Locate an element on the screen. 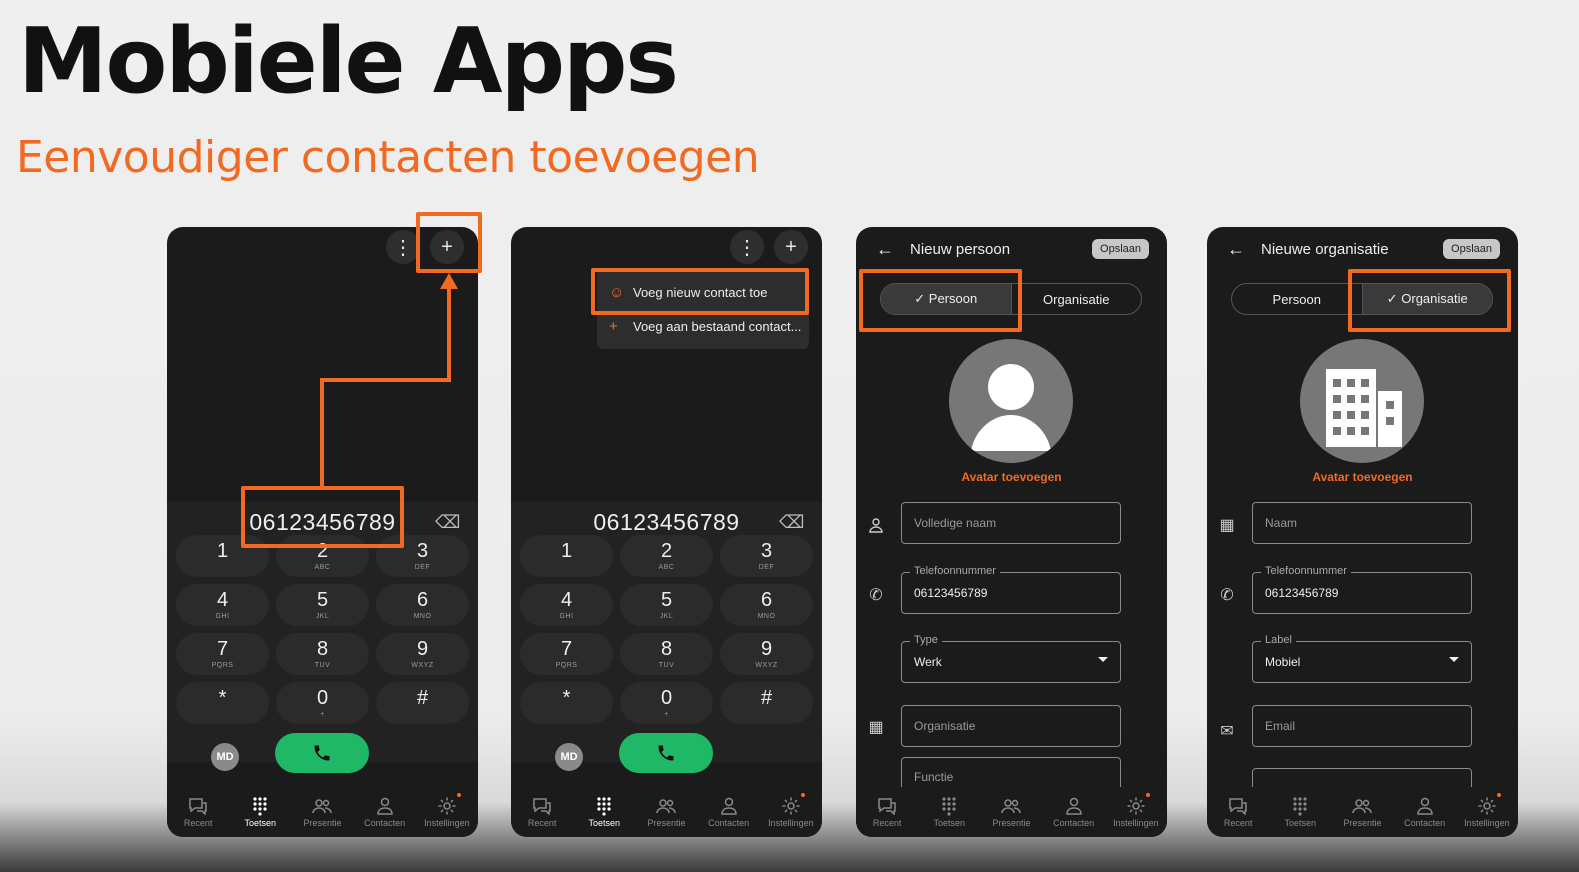  annotation-arrowhead is located at coordinates (449, 281).